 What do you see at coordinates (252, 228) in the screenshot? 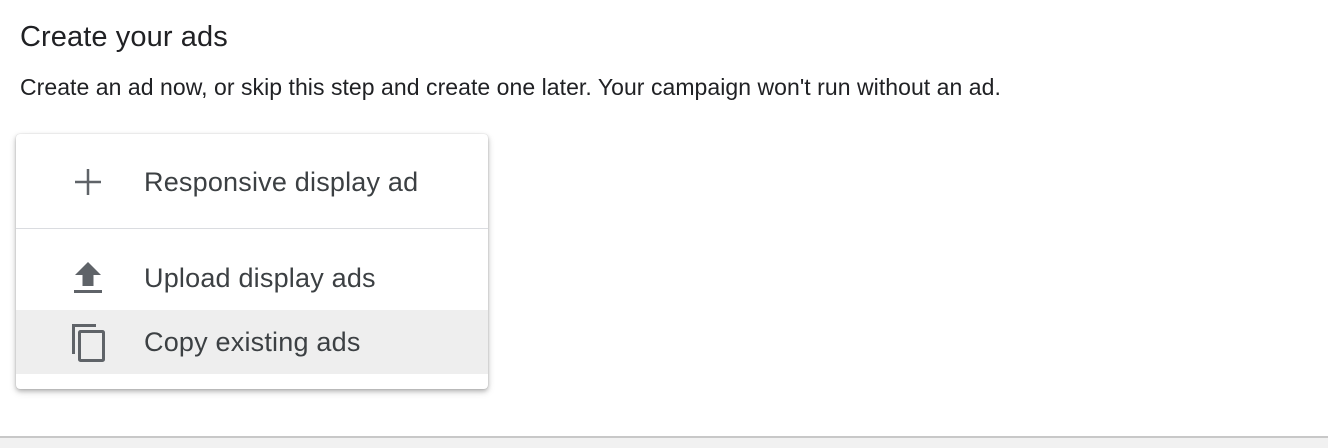
I see `menu-divider` at bounding box center [252, 228].